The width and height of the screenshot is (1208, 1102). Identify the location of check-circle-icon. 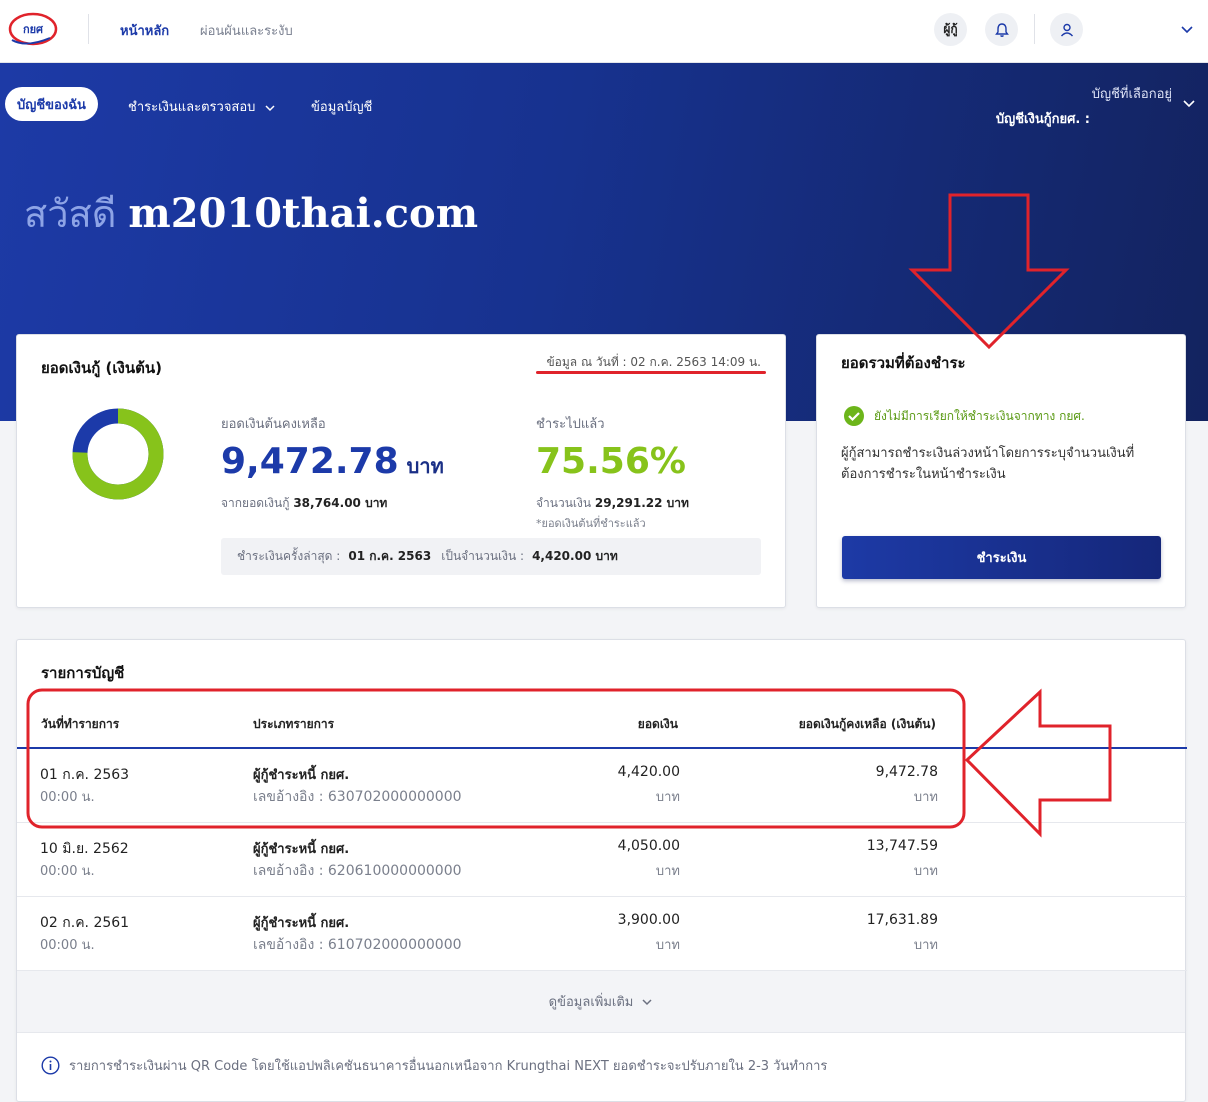
(854, 416).